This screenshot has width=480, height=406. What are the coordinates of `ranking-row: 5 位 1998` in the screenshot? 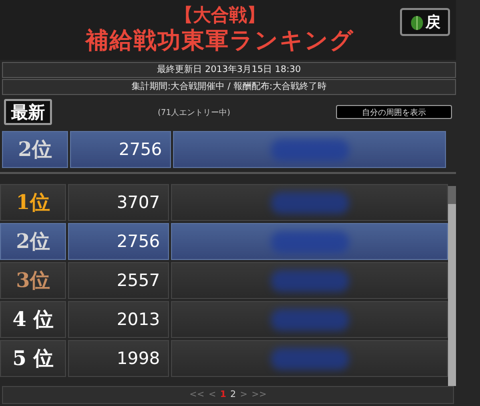 It's located at (224, 358).